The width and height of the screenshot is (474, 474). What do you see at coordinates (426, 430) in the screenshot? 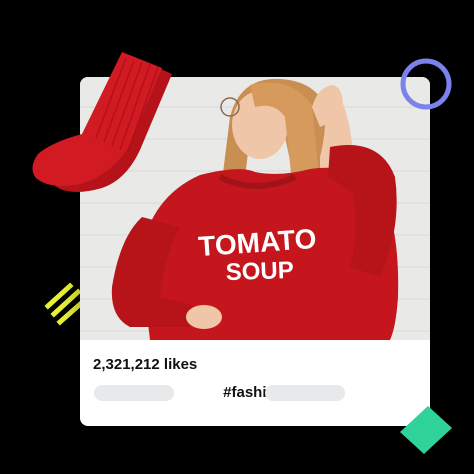
I see `green-diamond-icon` at bounding box center [426, 430].